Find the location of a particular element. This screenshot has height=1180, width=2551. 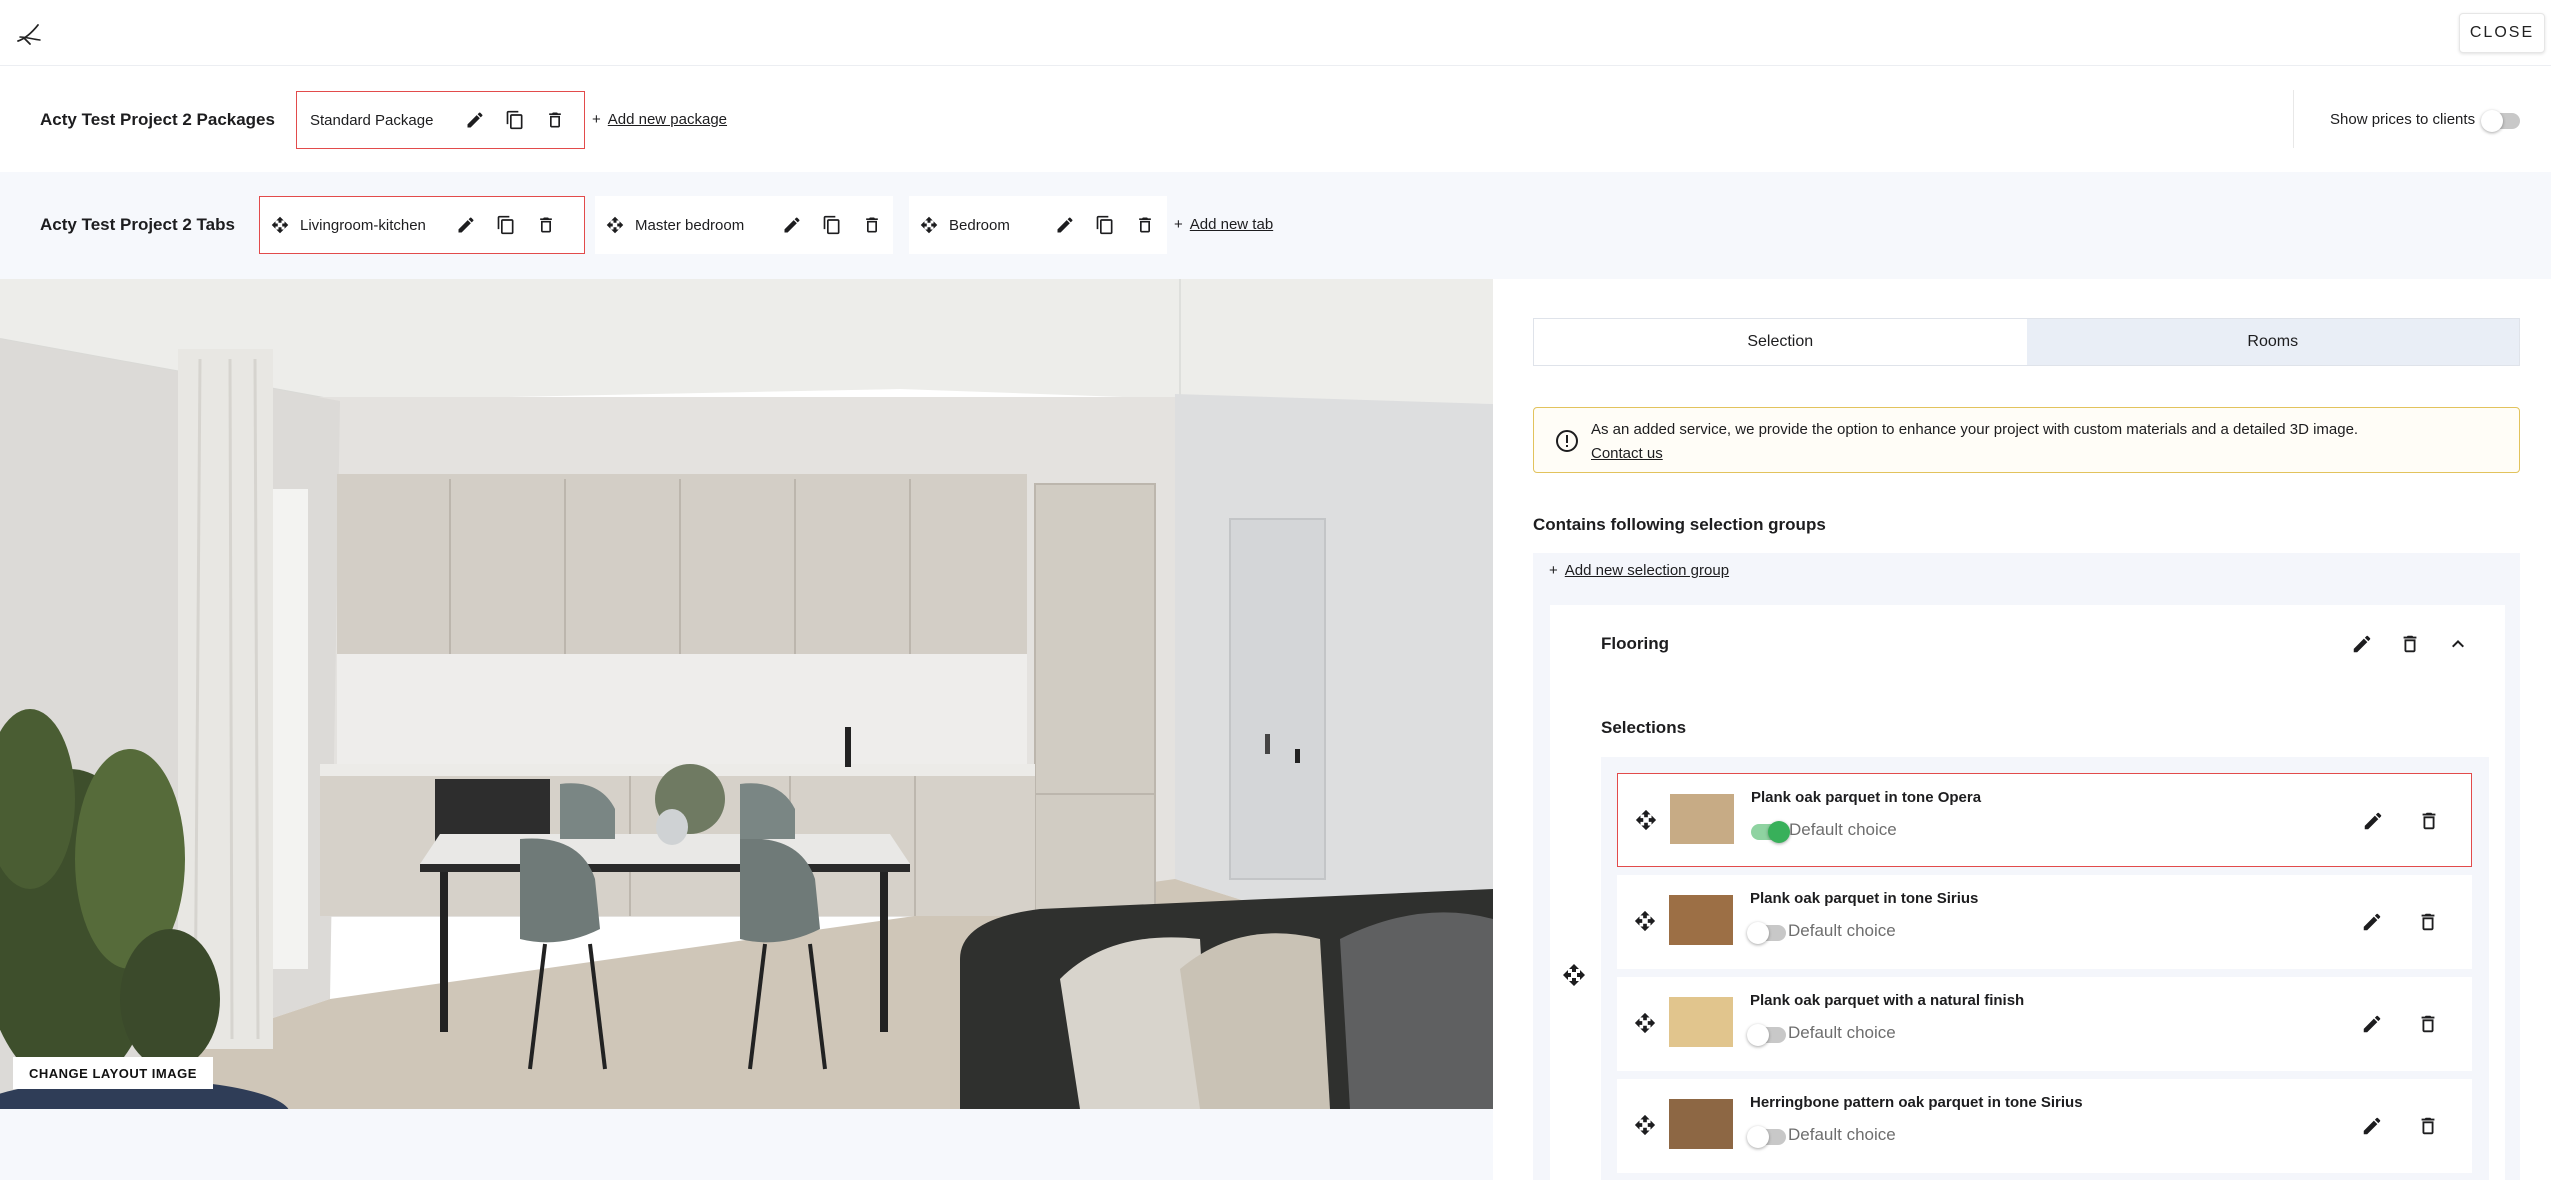

tab-master-bedroom: Master bedroom is located at coordinates (744, 225).